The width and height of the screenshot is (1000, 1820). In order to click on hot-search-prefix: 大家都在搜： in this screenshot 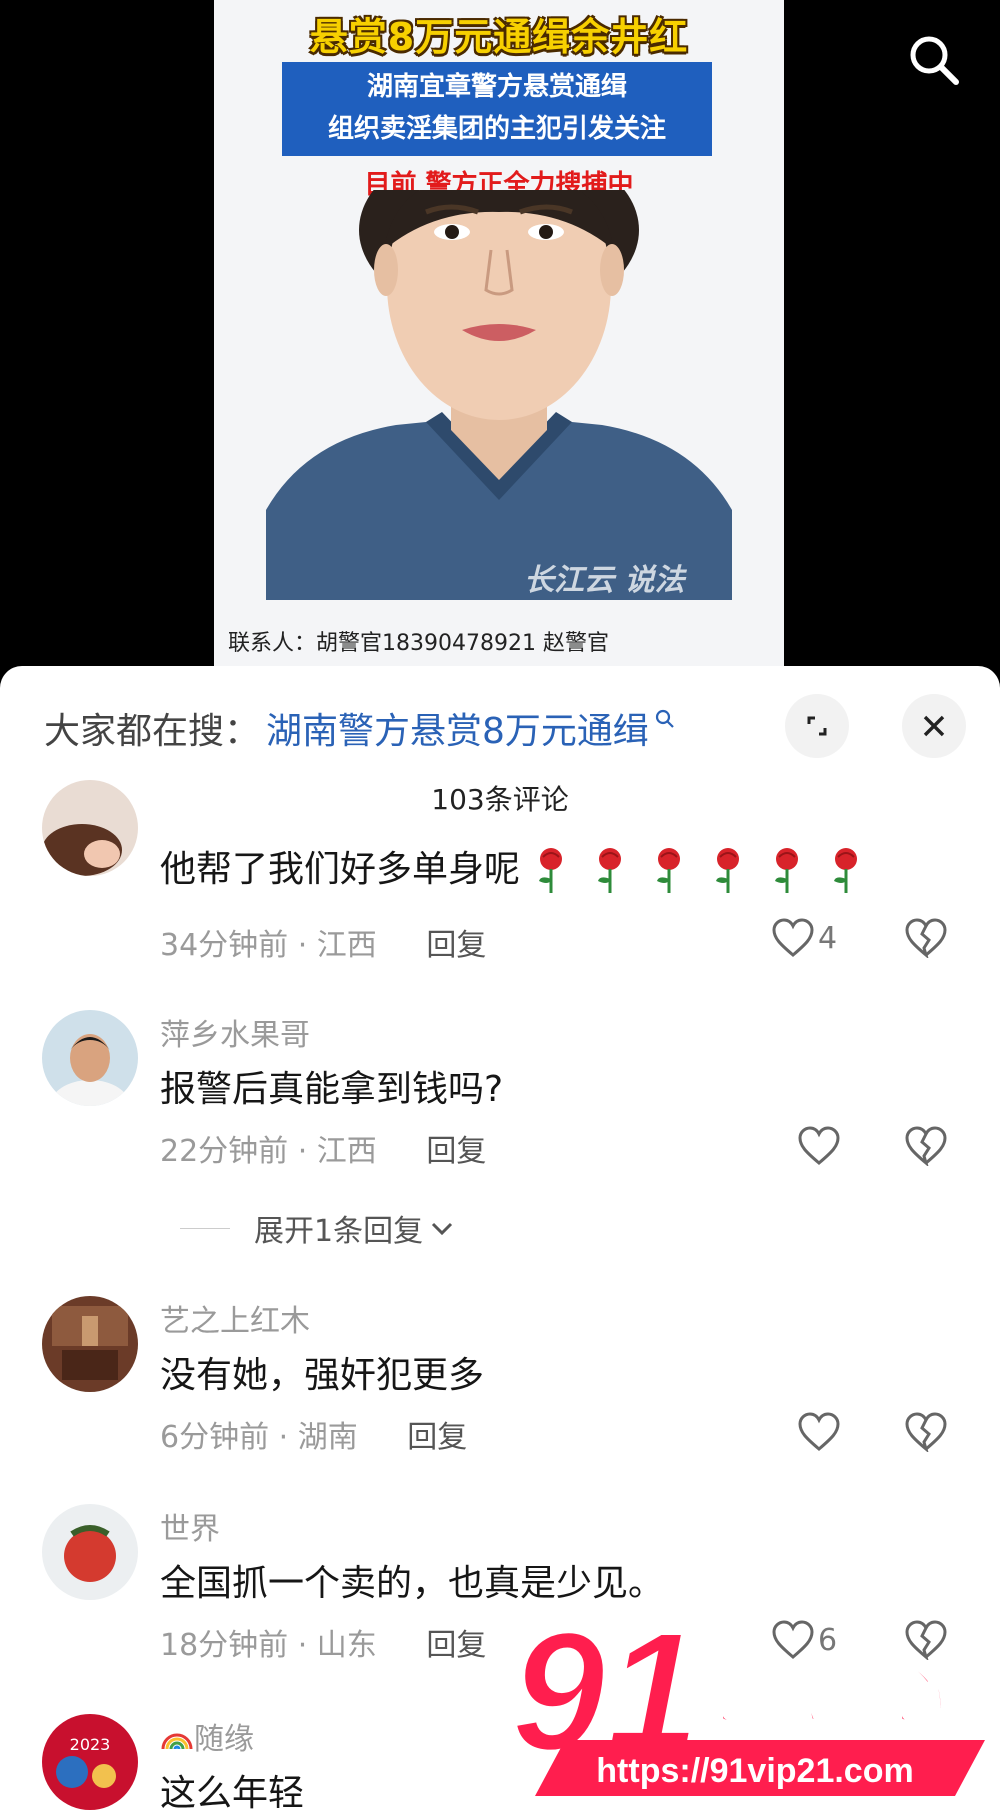, I will do `click(152, 731)`.